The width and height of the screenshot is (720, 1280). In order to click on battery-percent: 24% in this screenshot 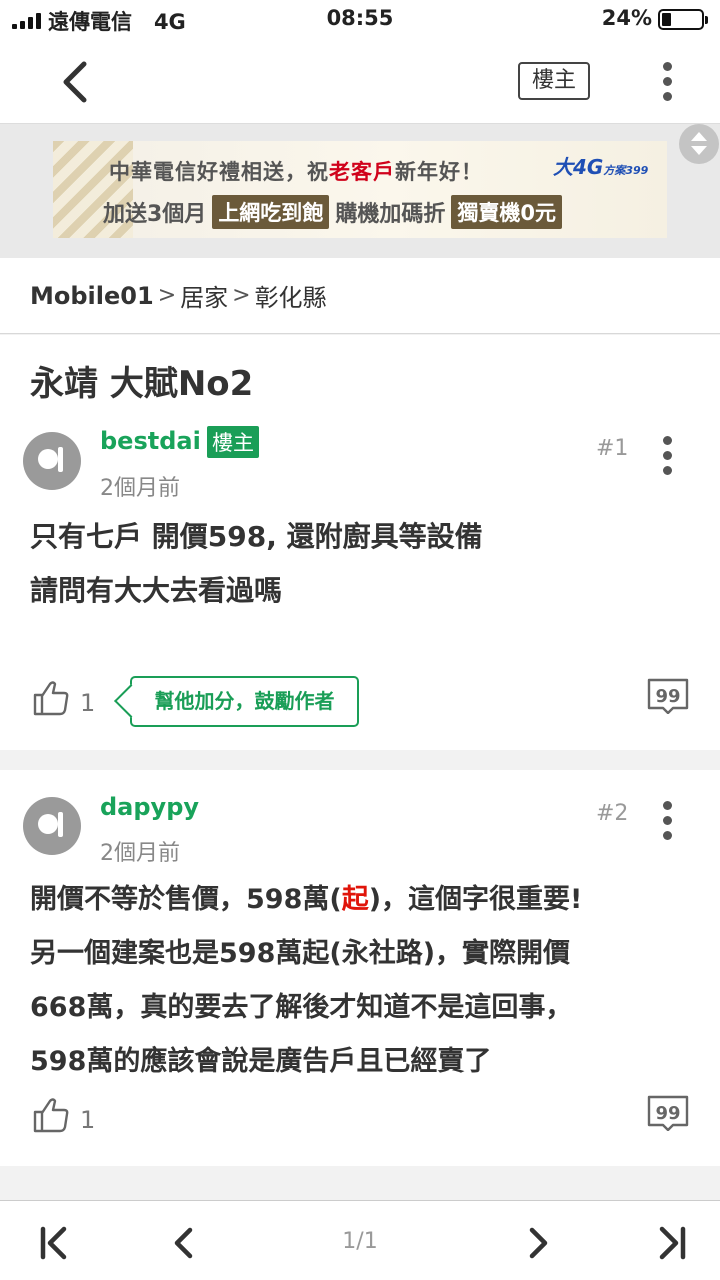, I will do `click(626, 18)`.